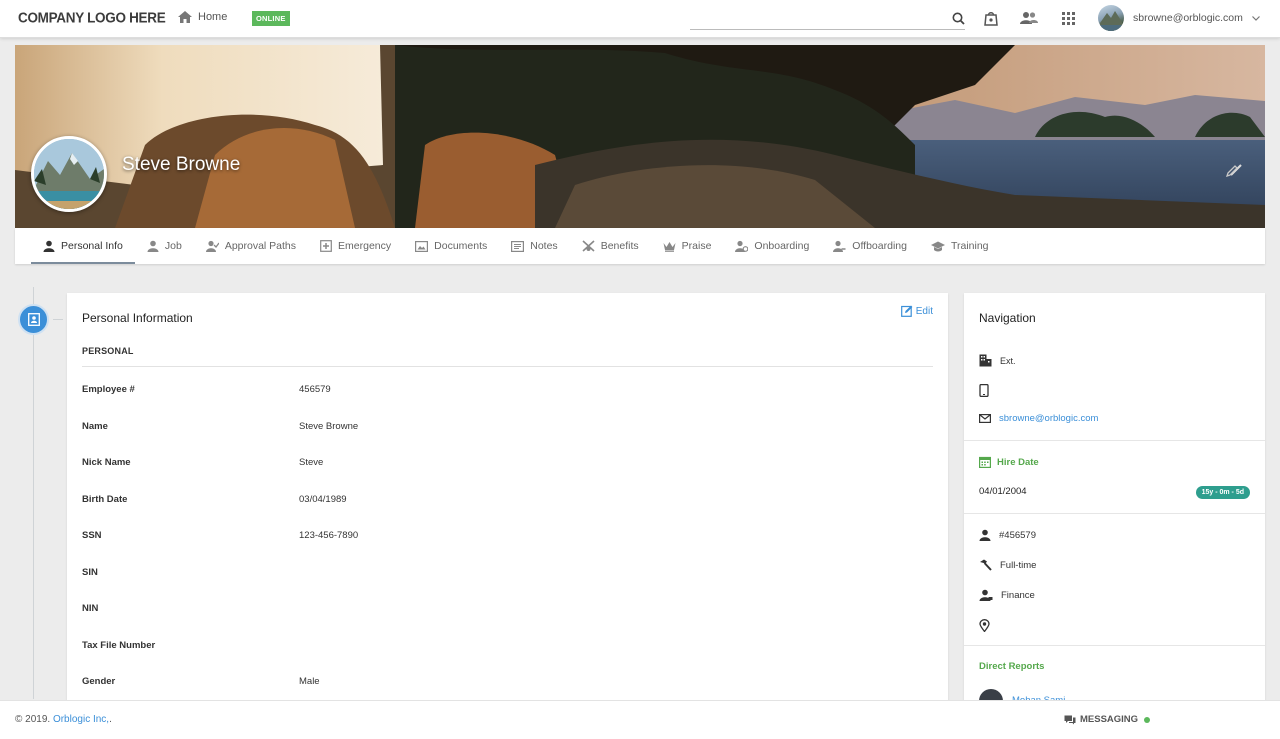 The image size is (1280, 739). Describe the element at coordinates (985, 360) in the screenshot. I see `building-icon` at that location.